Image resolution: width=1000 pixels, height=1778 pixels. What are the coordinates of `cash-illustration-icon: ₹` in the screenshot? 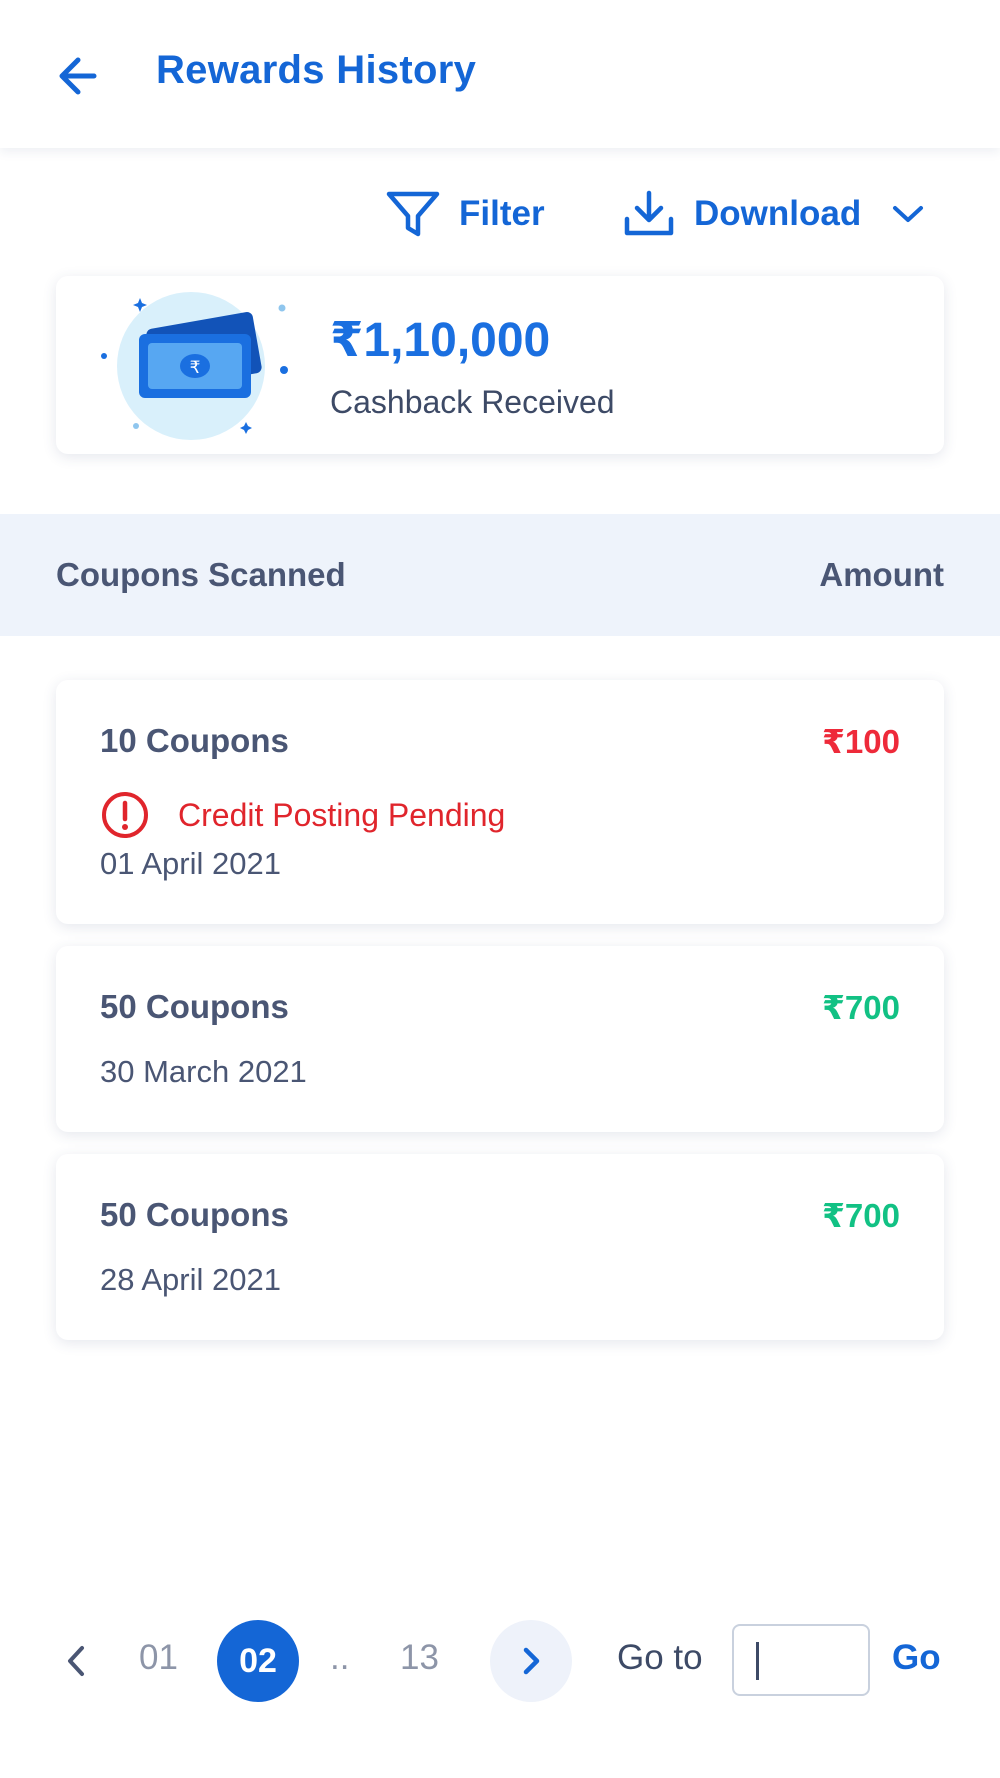 It's located at (194, 366).